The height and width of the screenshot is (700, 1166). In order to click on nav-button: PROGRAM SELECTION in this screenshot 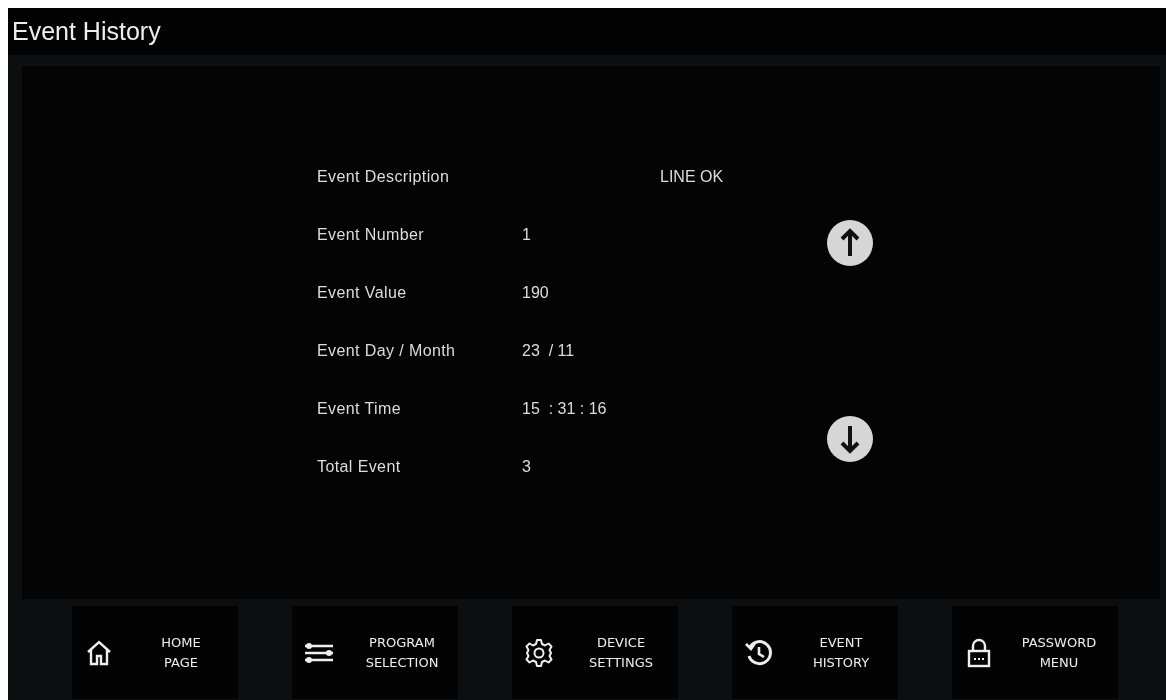, I will do `click(375, 652)`.